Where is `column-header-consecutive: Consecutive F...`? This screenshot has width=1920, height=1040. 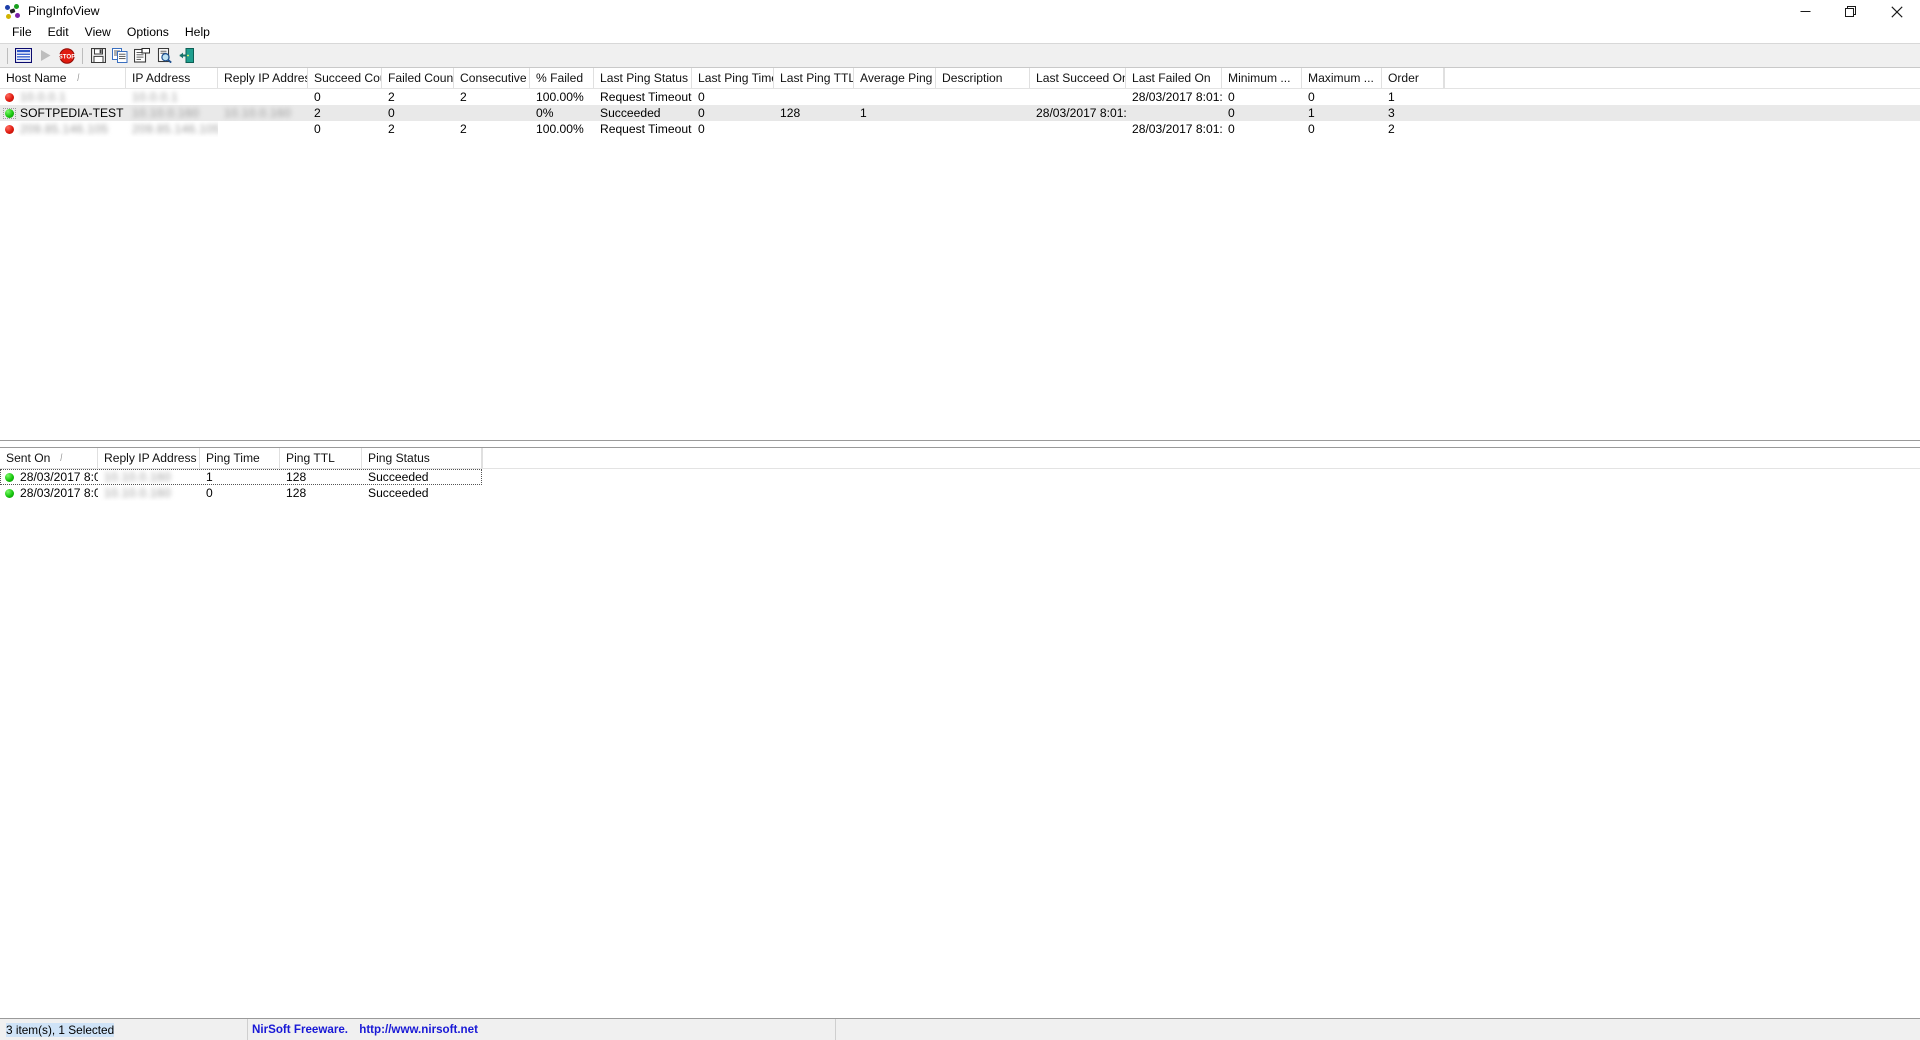 column-header-consecutive: Consecutive F... is located at coordinates (492, 78).